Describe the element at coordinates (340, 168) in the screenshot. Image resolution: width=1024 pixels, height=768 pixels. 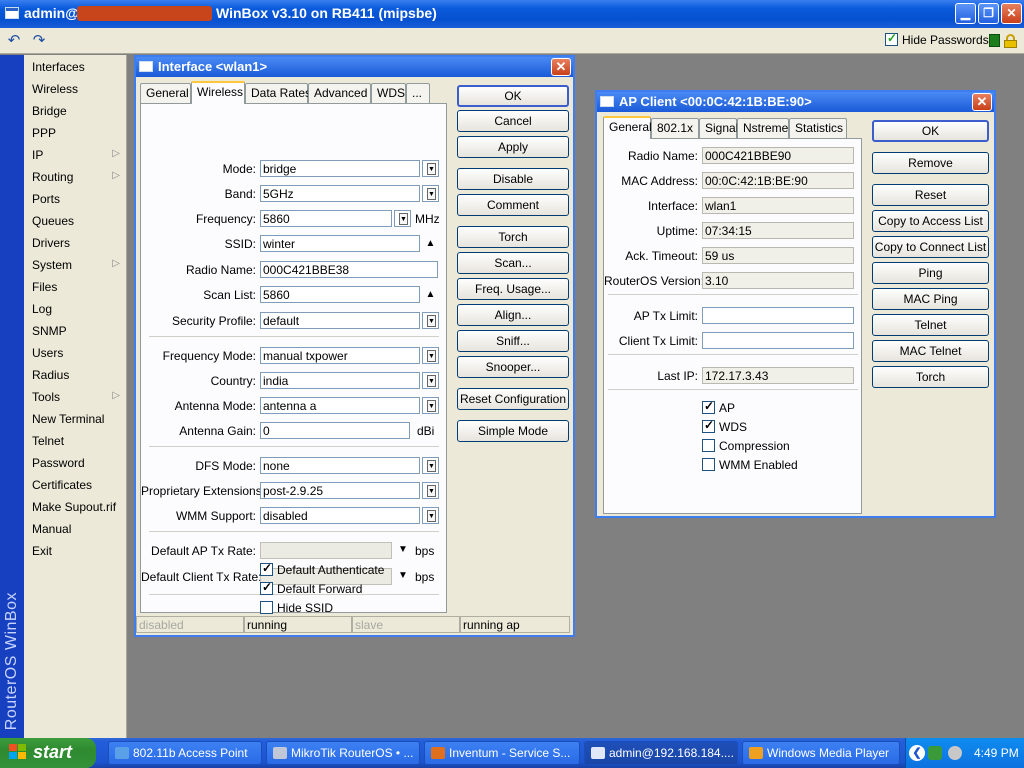
I see `mode-field: bridge` at that location.